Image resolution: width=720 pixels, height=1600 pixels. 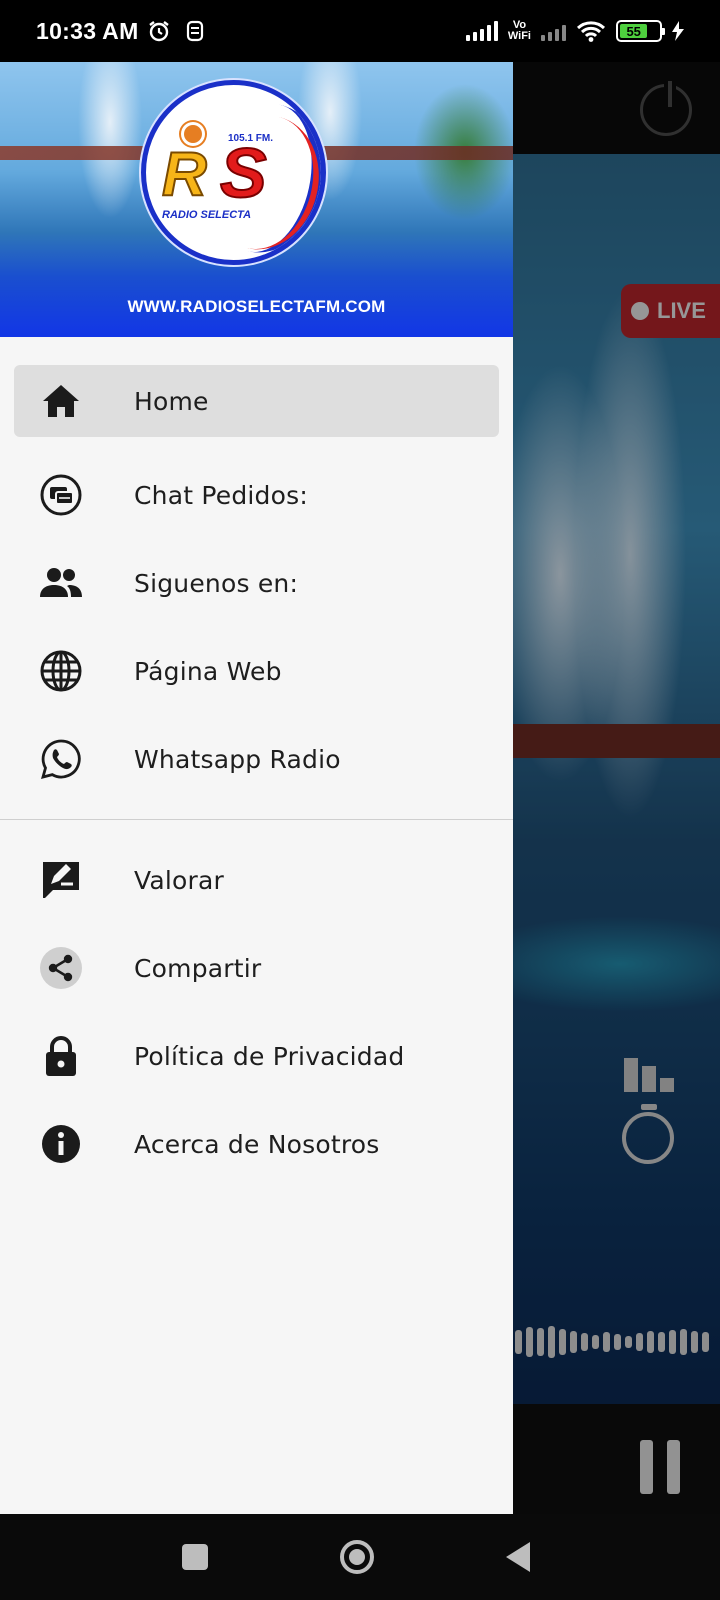 I want to click on people-icon, so click(x=61, y=583).